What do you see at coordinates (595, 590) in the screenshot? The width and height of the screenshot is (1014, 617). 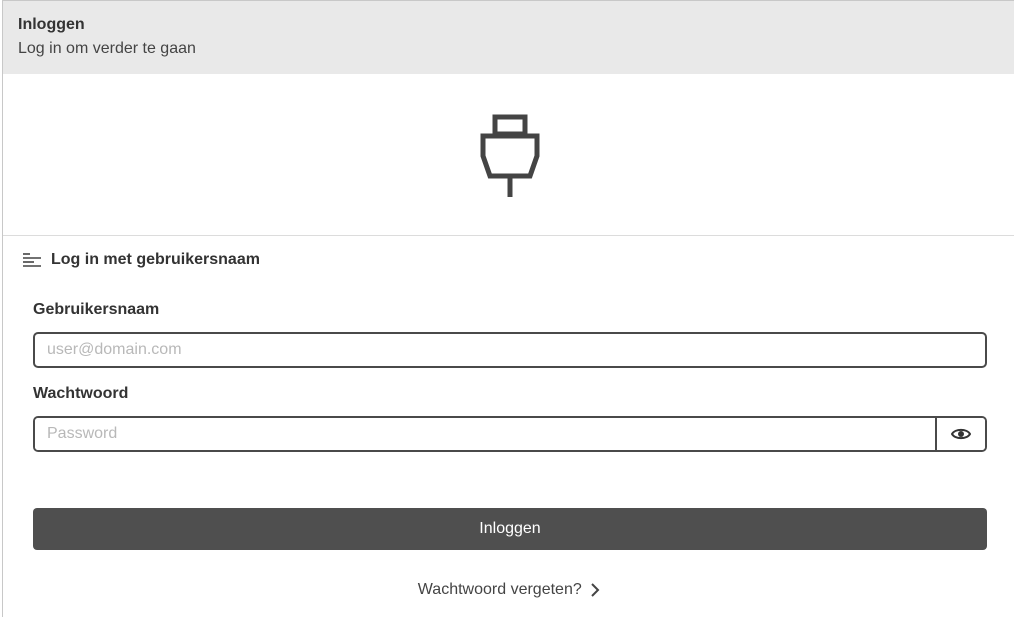 I see `chevron-right-icon` at bounding box center [595, 590].